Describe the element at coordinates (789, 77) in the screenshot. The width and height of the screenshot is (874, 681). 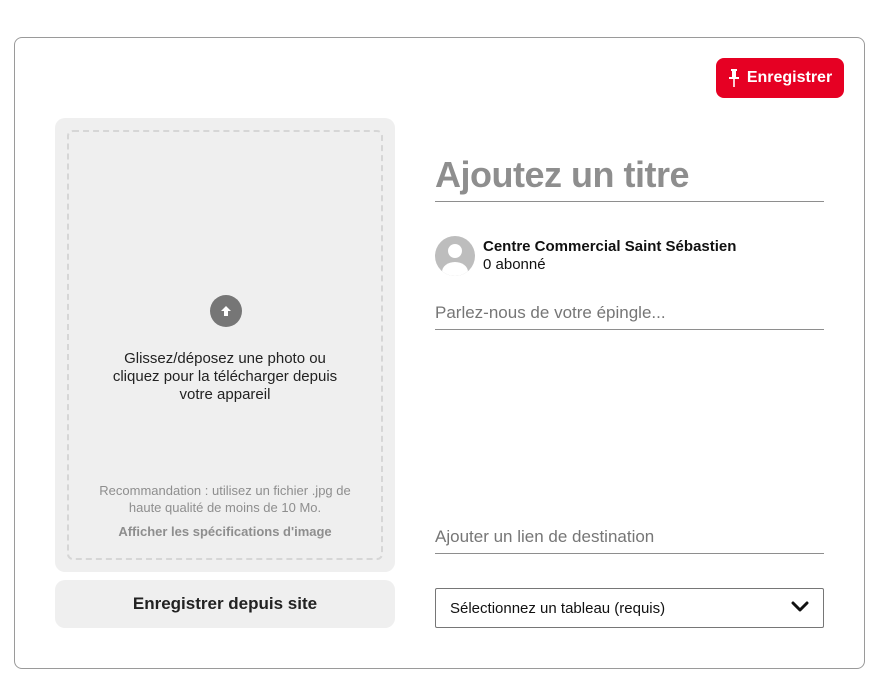
I see `save-button-label: Enregistrer` at that location.